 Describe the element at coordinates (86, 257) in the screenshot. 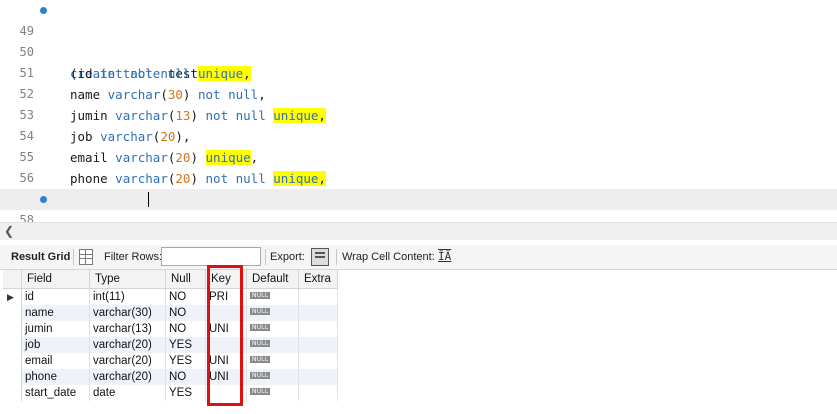

I see `grid-view-icon` at that location.